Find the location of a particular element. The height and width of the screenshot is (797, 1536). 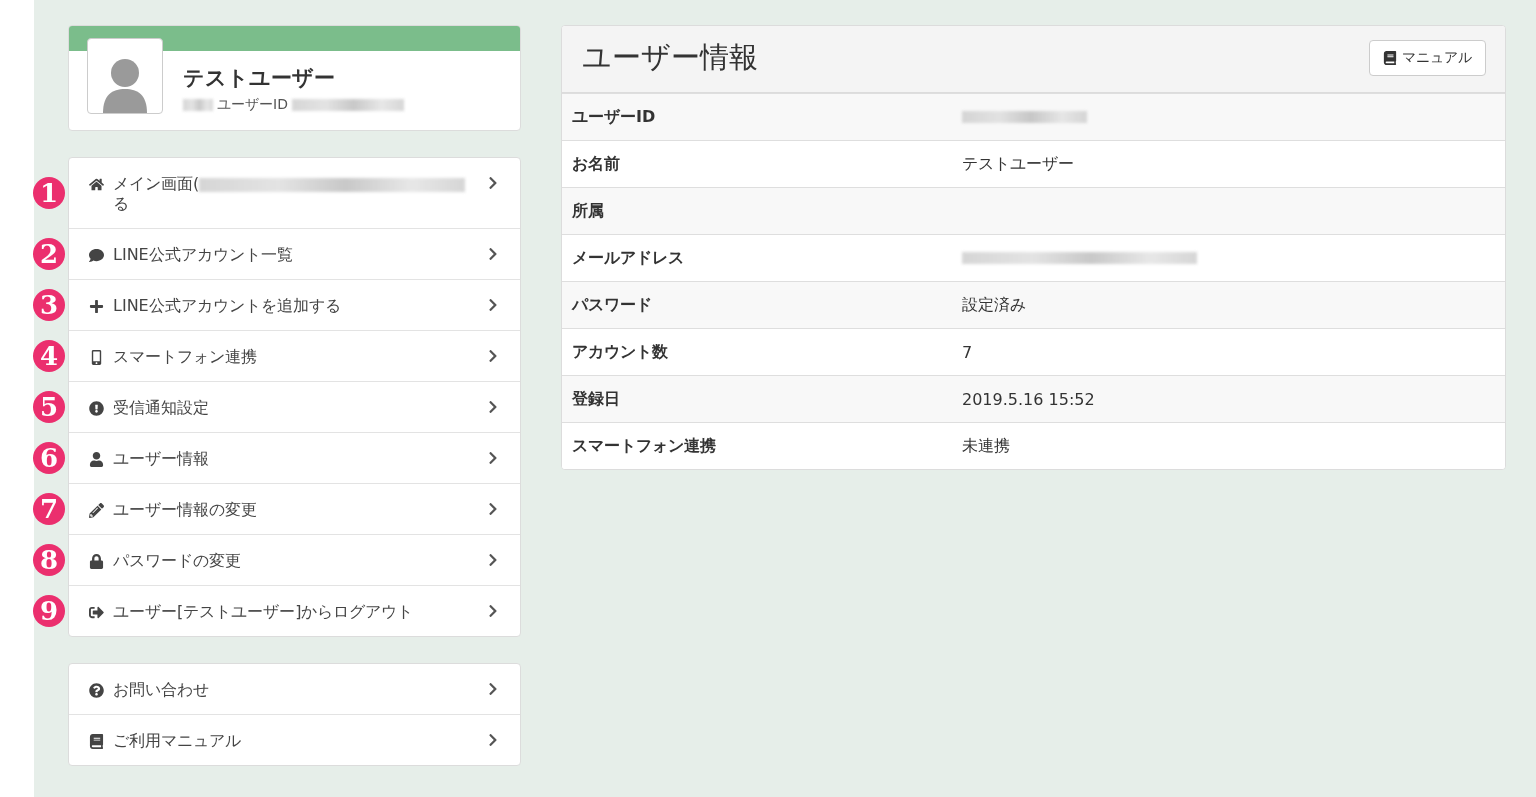

question-icon is located at coordinates (98, 690).